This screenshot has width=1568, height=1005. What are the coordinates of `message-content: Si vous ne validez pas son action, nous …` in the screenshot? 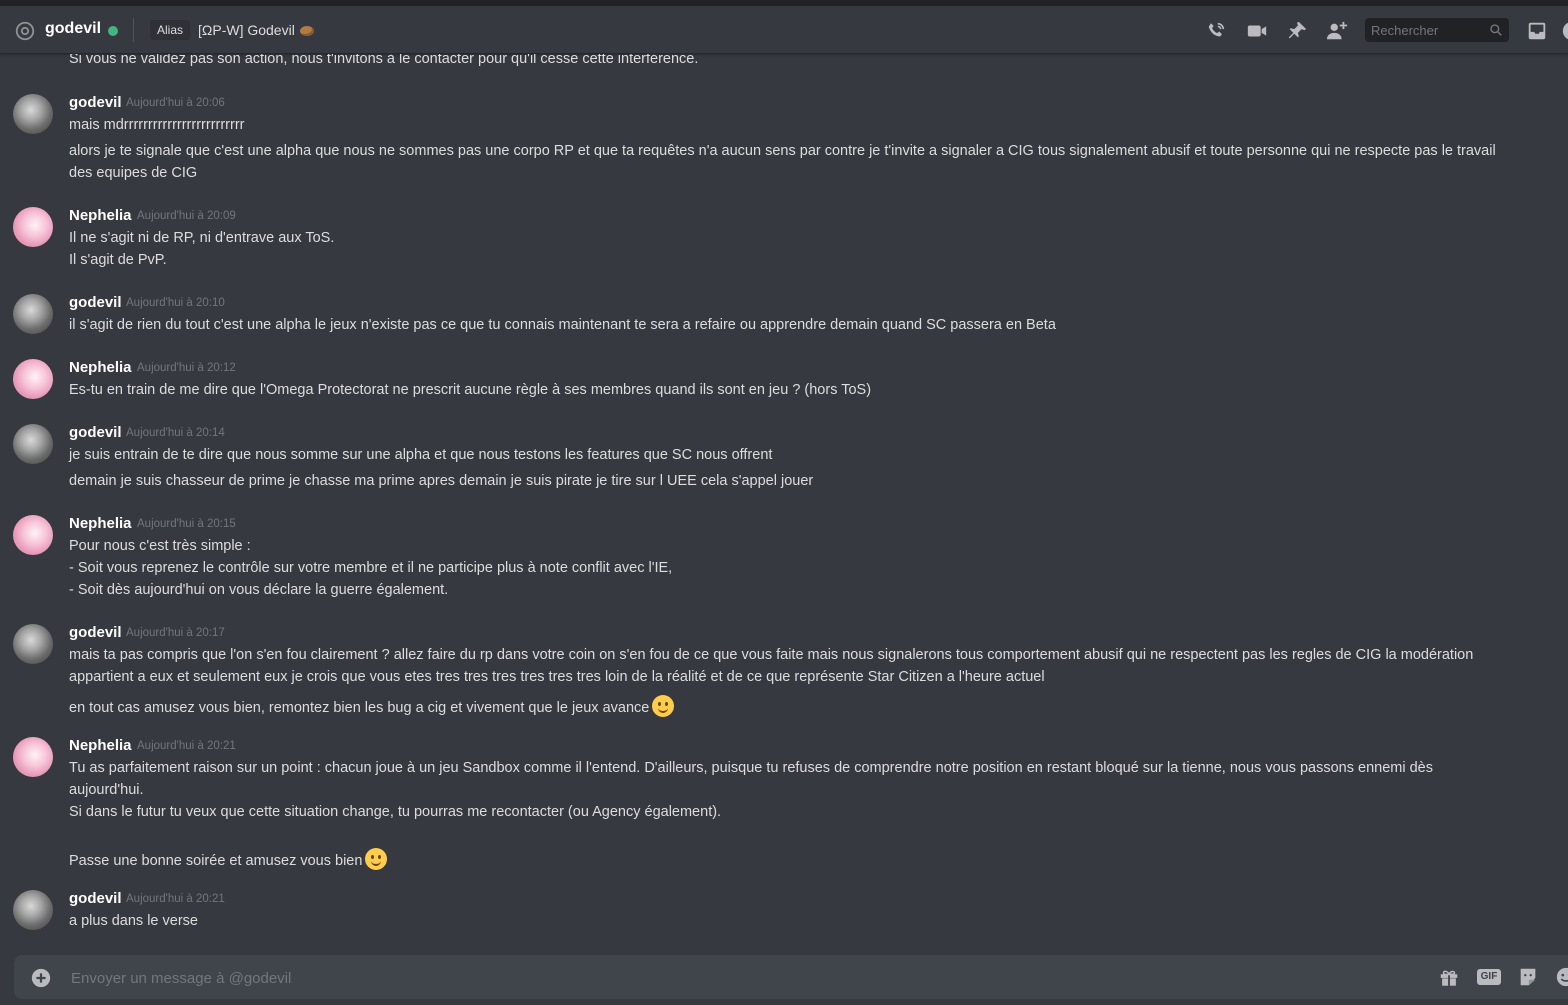 It's located at (384, 60).